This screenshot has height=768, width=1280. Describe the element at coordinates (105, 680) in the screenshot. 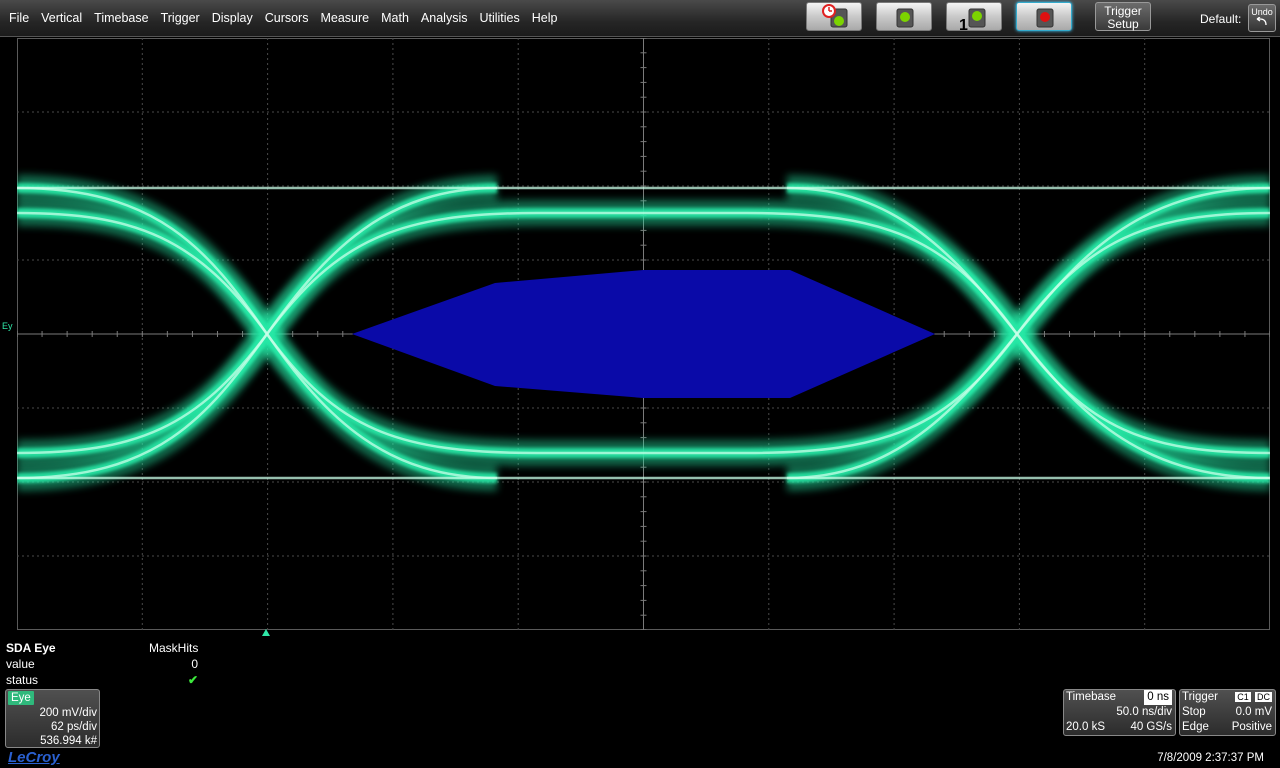

I see `measurement-row-status: status ✔` at that location.